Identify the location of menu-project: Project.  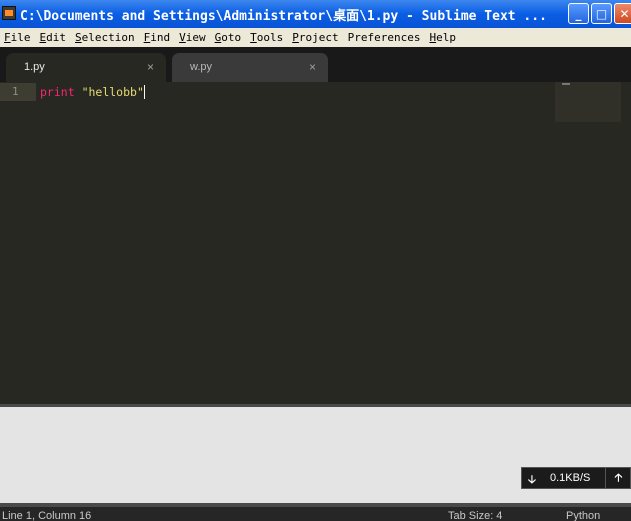
(315, 37).